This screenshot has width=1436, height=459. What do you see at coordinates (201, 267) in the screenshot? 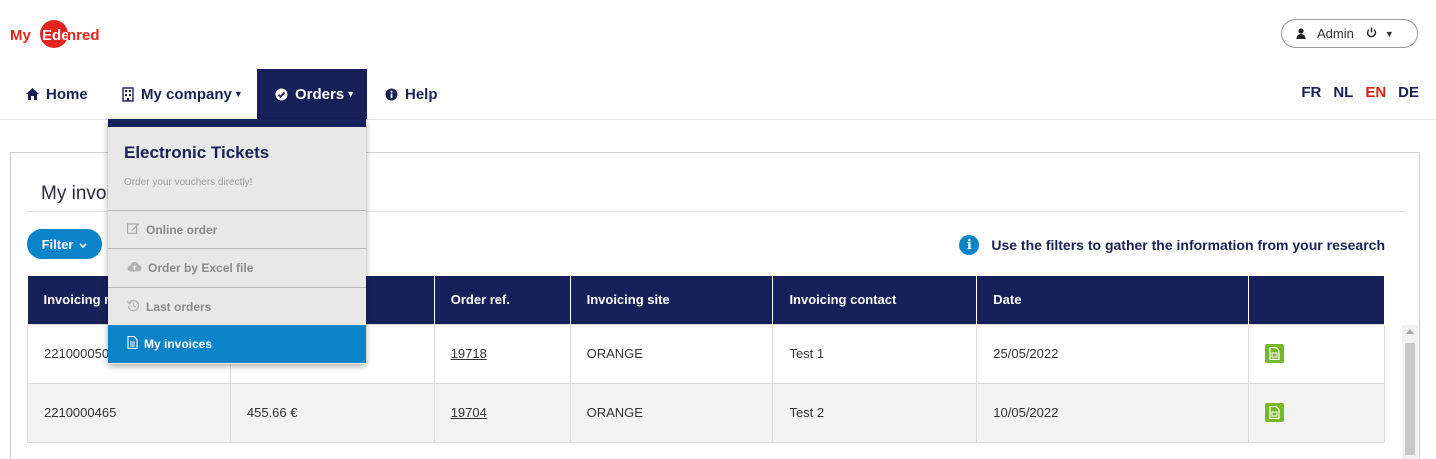
I see `menu-item-label: Order by Excel file` at bounding box center [201, 267].